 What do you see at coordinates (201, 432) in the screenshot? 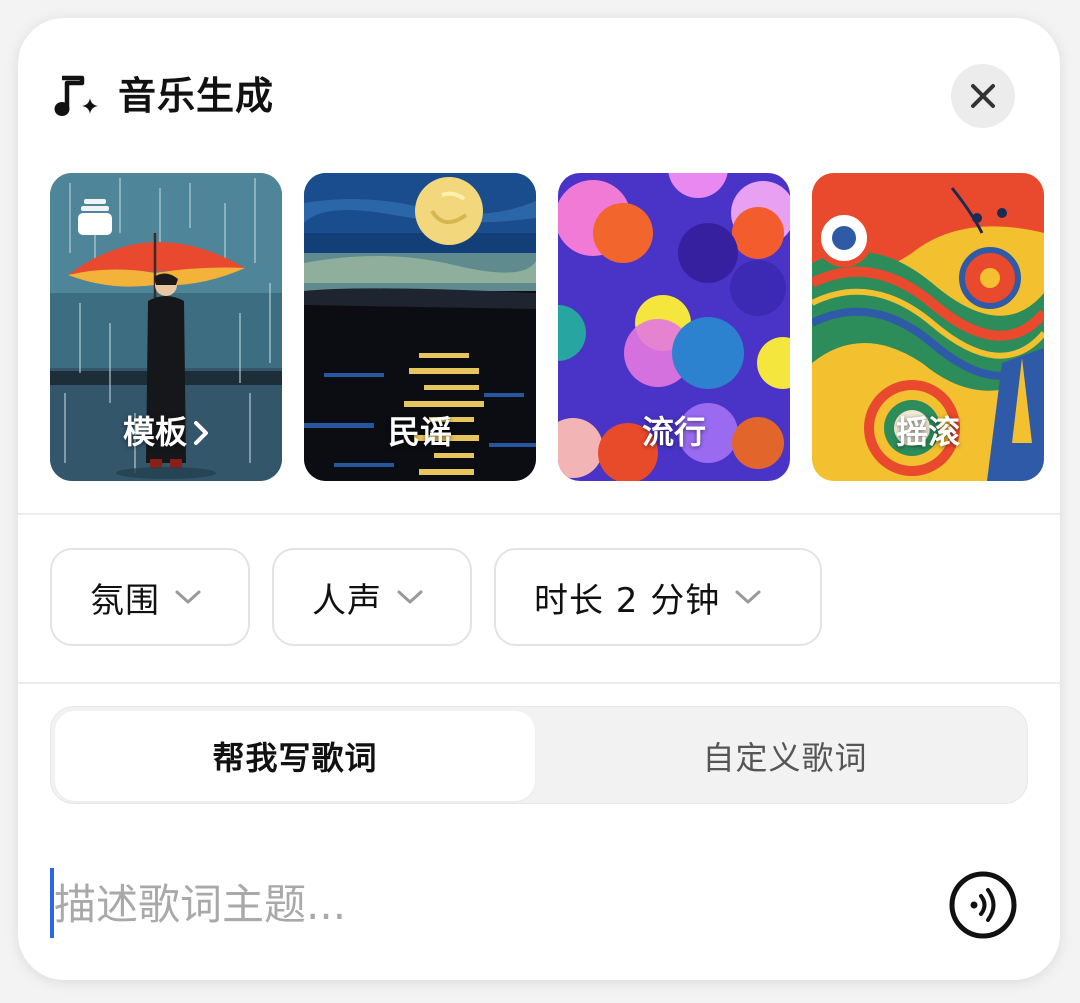
I see `chevron-right-icon` at bounding box center [201, 432].